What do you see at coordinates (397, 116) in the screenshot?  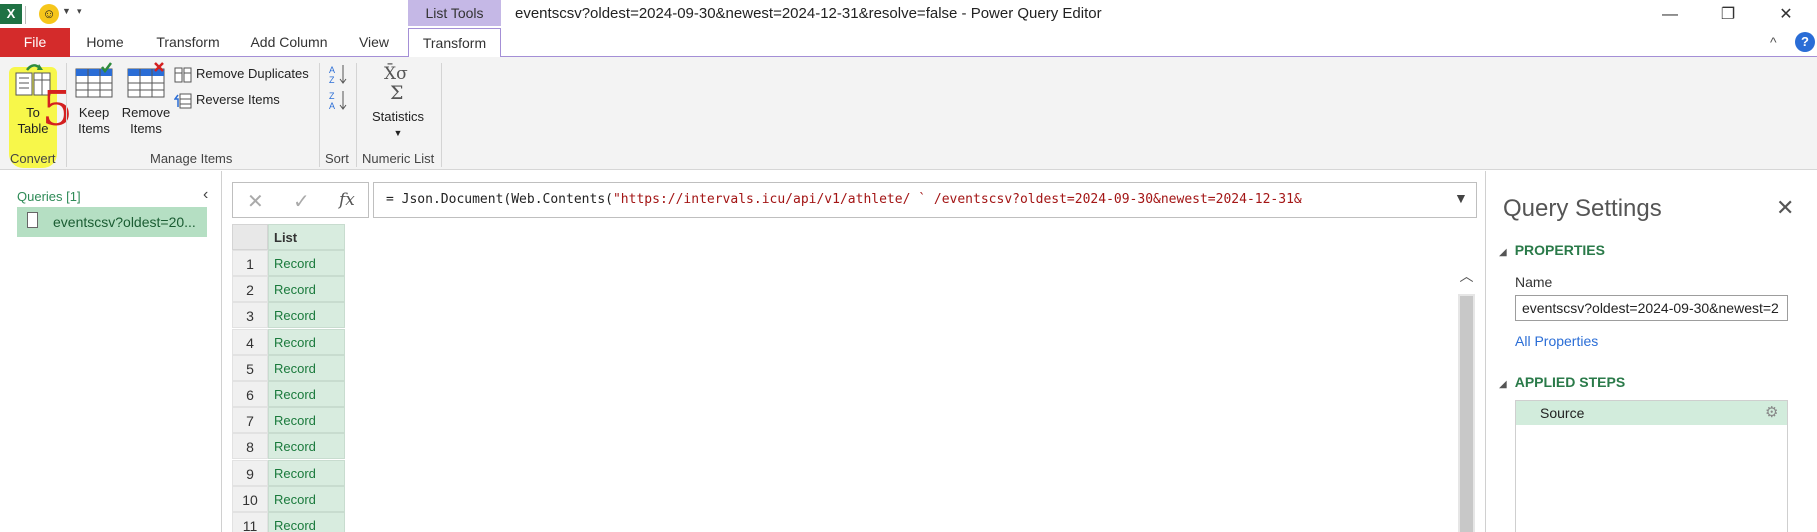 I see `statistics-label: Statistics` at bounding box center [397, 116].